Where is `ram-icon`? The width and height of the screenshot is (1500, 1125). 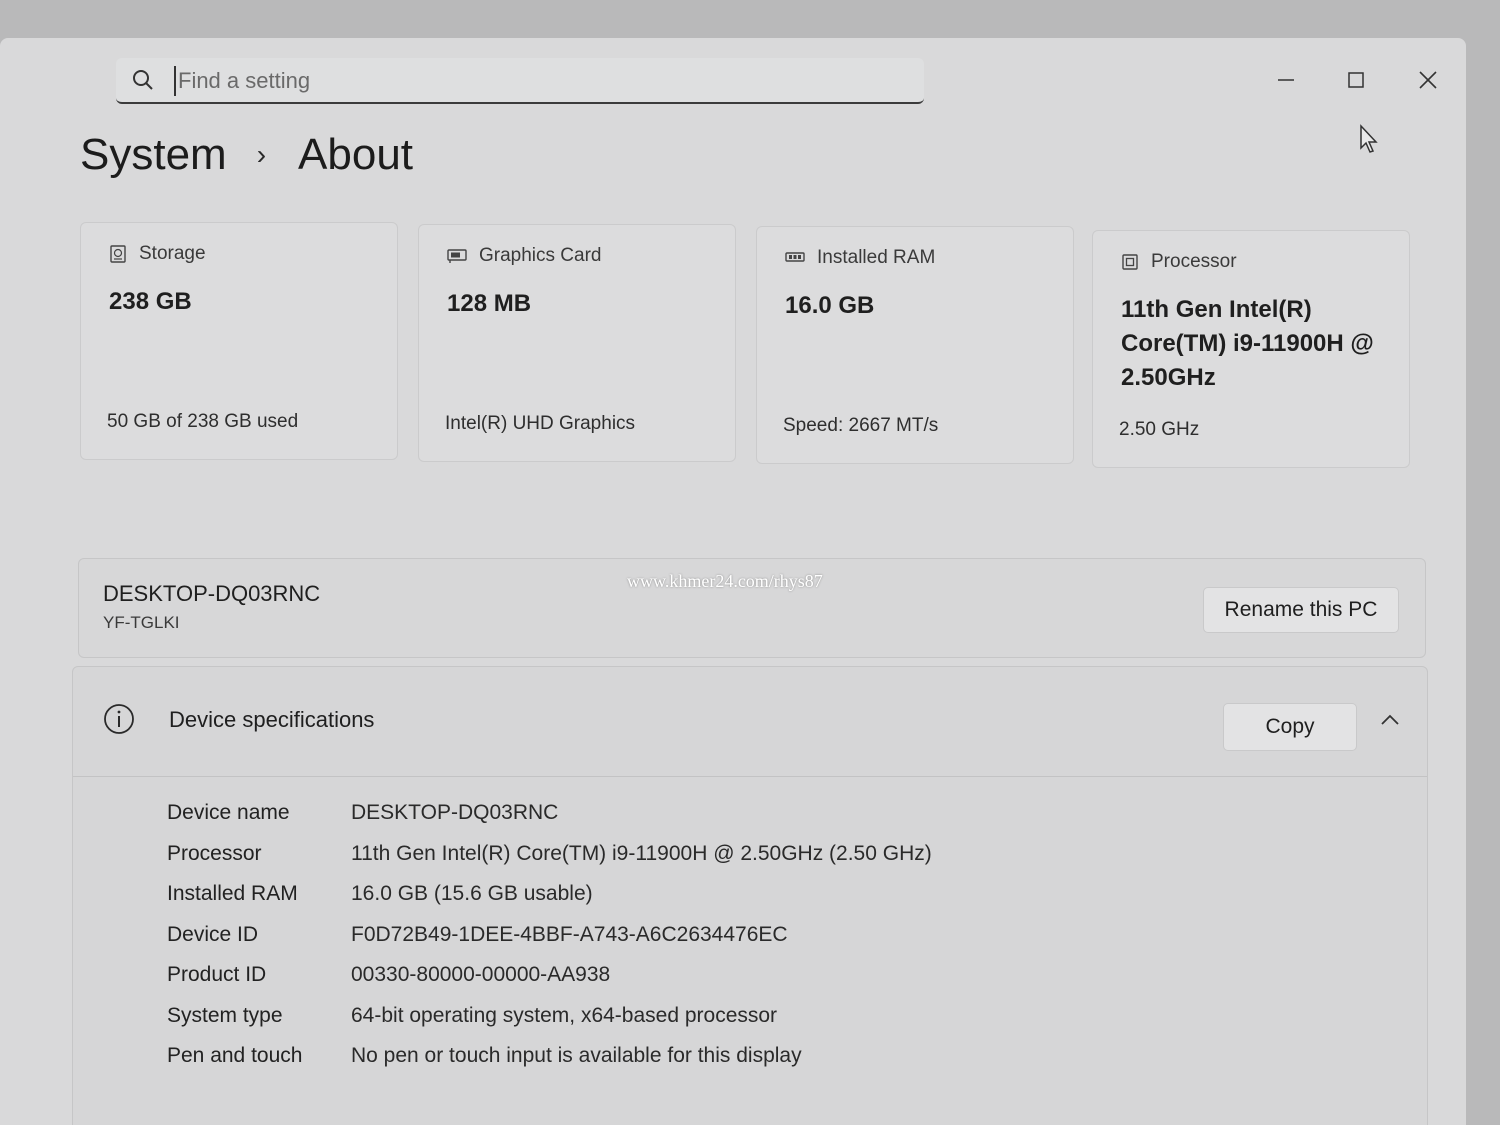
ram-icon is located at coordinates (795, 257).